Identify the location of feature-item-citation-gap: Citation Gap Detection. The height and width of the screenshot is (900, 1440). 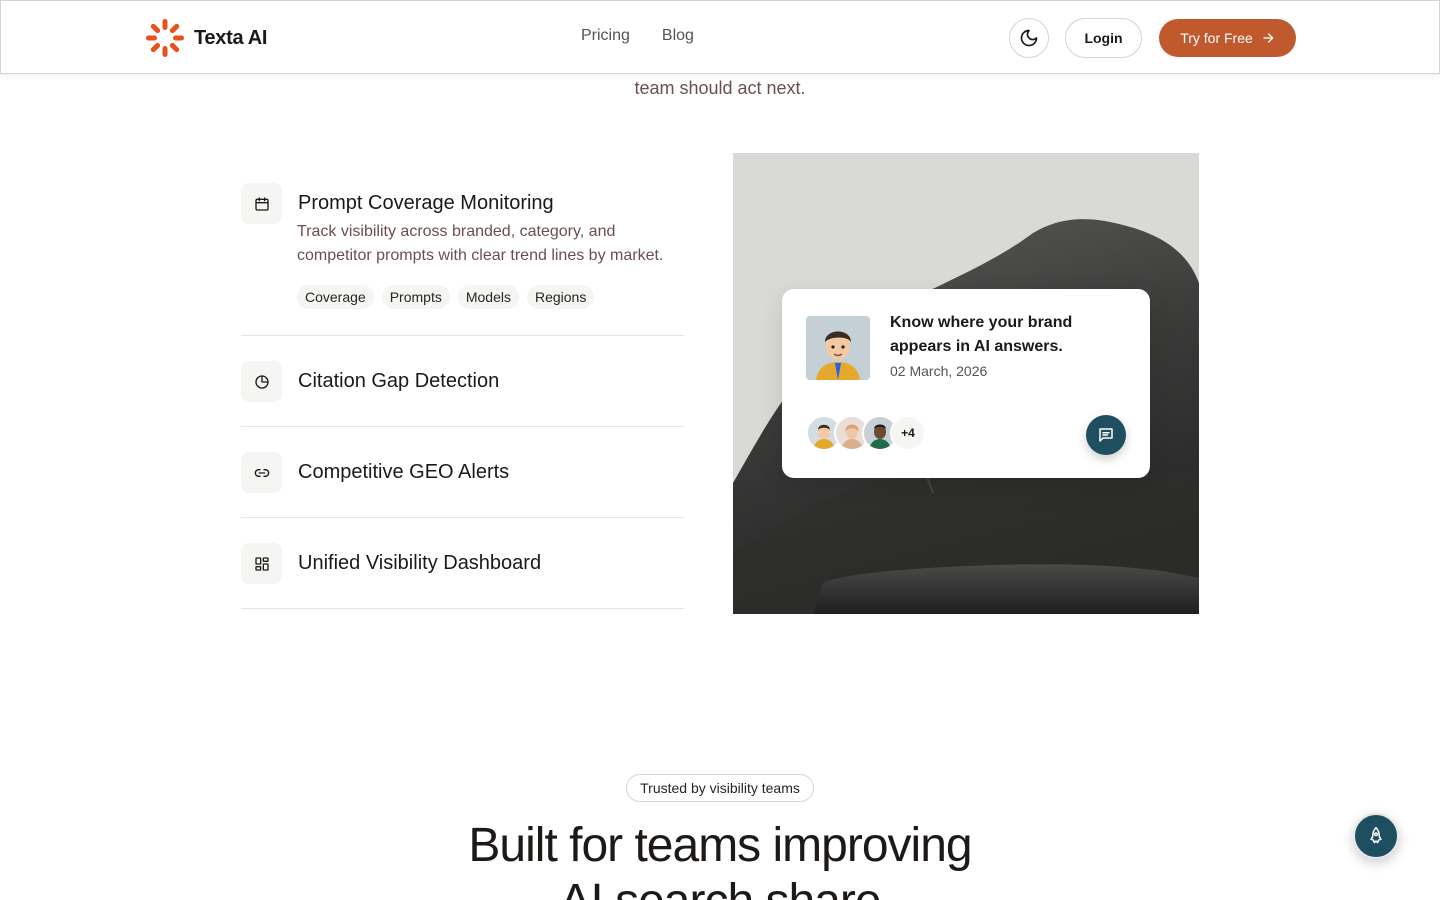
(462, 381).